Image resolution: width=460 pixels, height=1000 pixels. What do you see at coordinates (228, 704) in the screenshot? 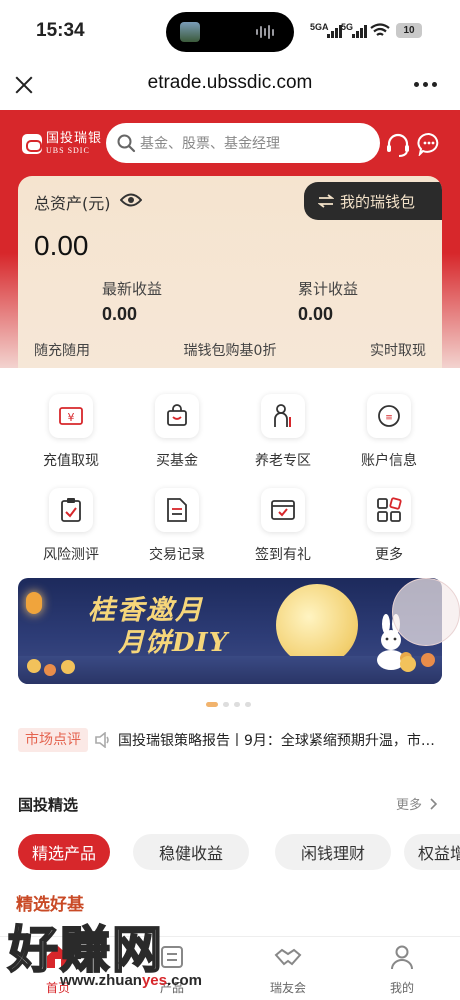
I see `carousel-indicator` at bounding box center [228, 704].